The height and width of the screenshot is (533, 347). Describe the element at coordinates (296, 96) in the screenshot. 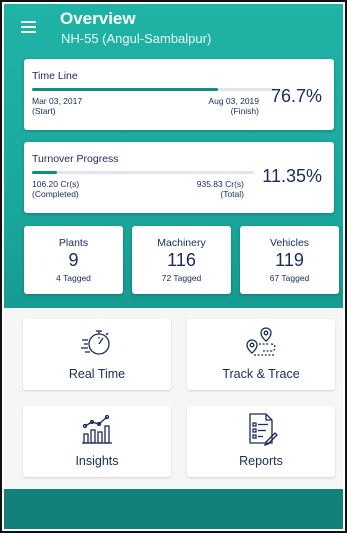

I see `timeline-percent: 76.7%` at that location.